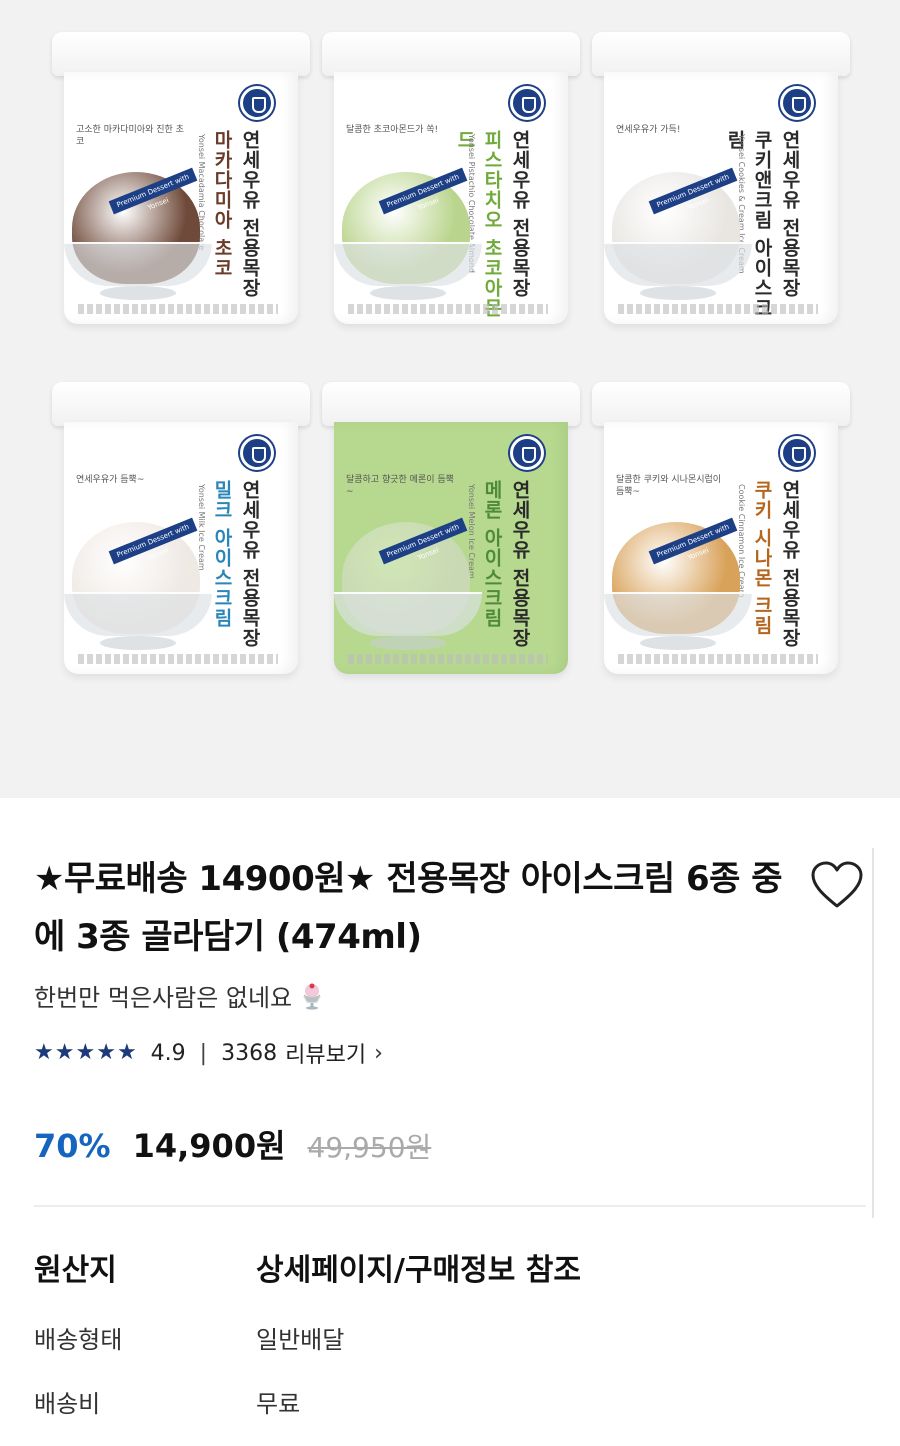  What do you see at coordinates (450, 1337) in the screenshot?
I see `spec-row-delivery-type: 배송형태 일반배달` at bounding box center [450, 1337].